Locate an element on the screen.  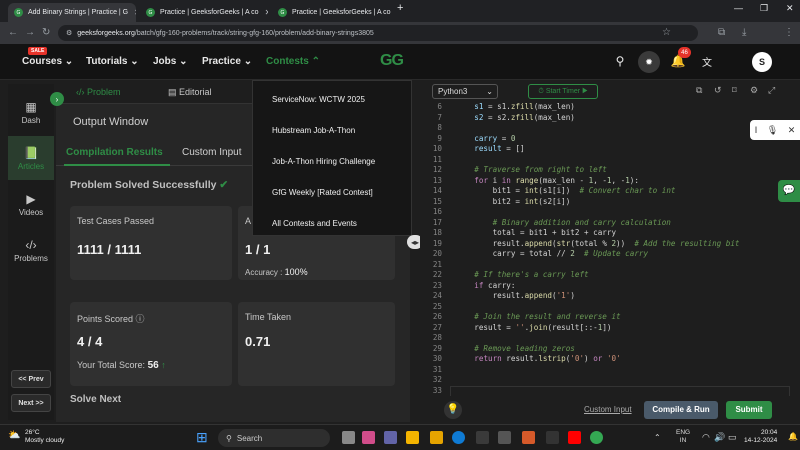
weather-widget: 26°C Mostly cloudy is located at coordinates (44, 437).